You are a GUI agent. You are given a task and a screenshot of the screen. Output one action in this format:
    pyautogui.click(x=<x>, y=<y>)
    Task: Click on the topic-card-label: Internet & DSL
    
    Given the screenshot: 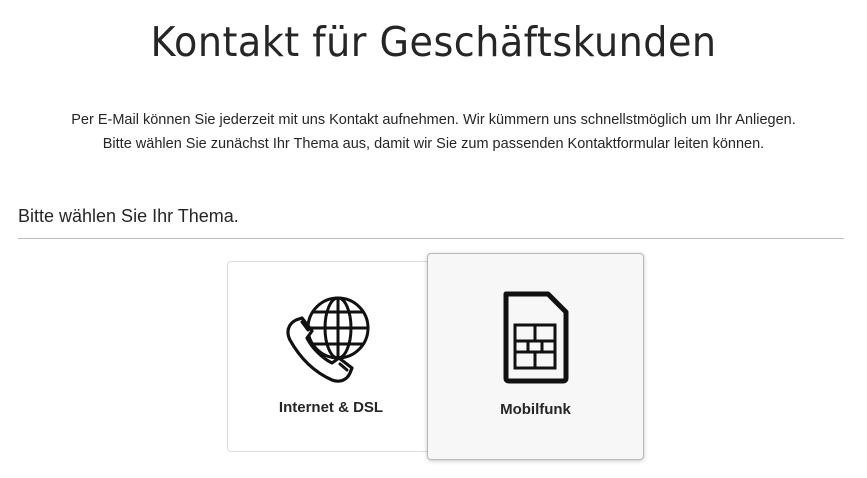 What is the action you would take?
    pyautogui.click(x=331, y=407)
    